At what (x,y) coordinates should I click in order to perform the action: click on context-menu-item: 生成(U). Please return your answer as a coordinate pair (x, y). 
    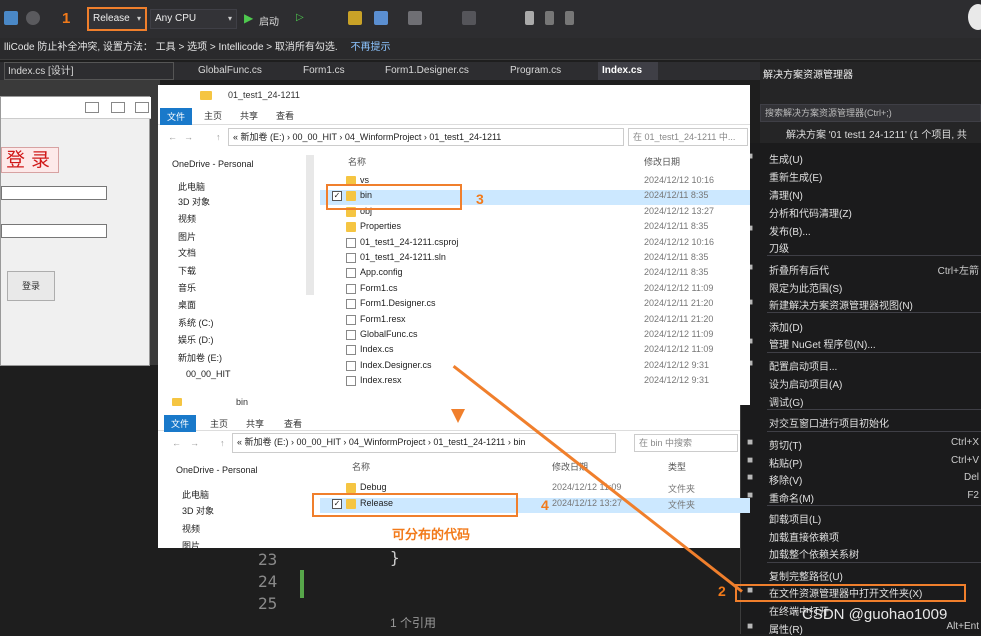
    Looking at the image, I should click on (786, 158).